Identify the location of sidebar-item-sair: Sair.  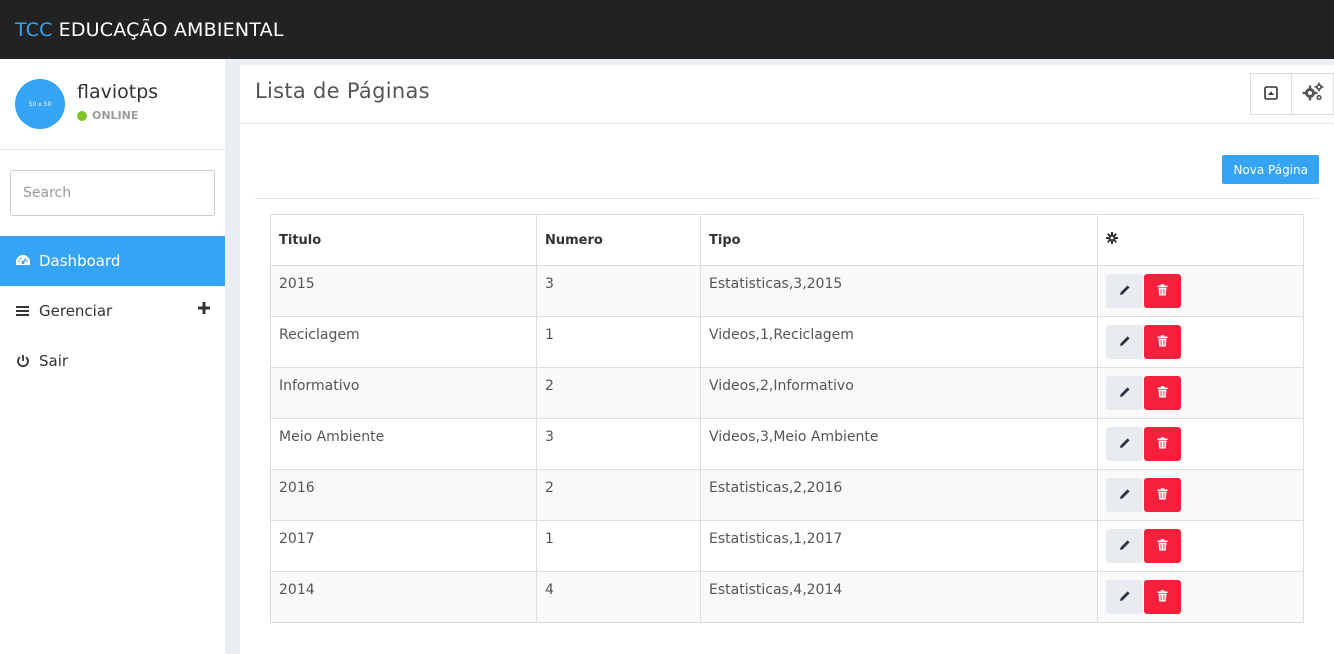
(112, 361).